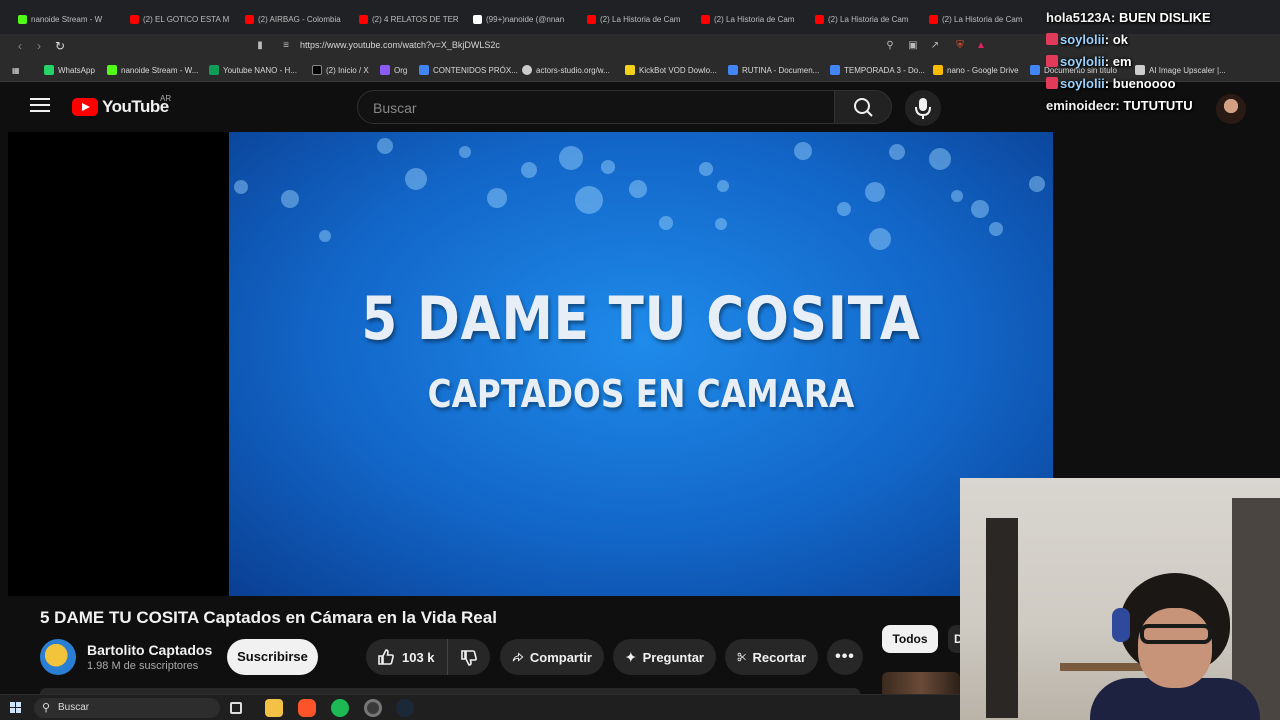  I want to click on browser-tab: (2) 4 RELATOS DE TERR, so click(409, 19).